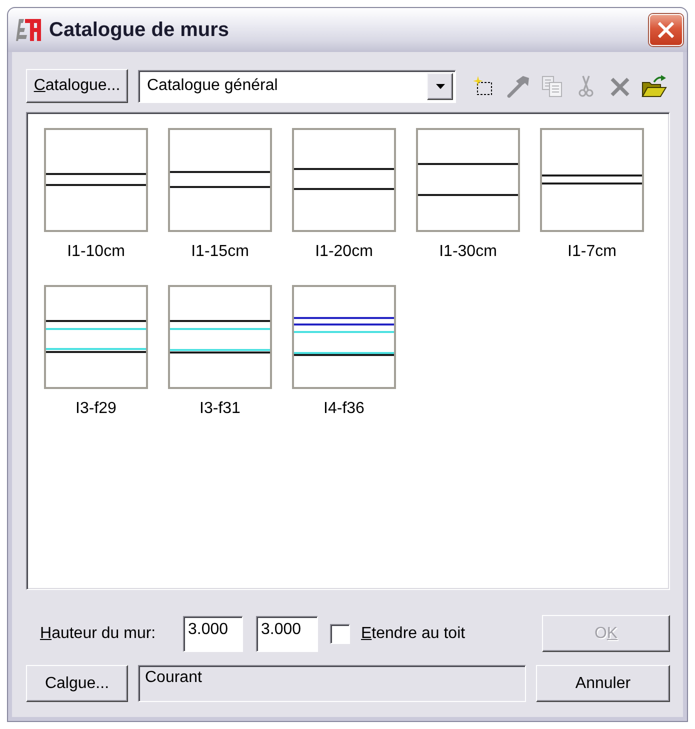  I want to click on wall-name: I1-7cm, so click(592, 251).